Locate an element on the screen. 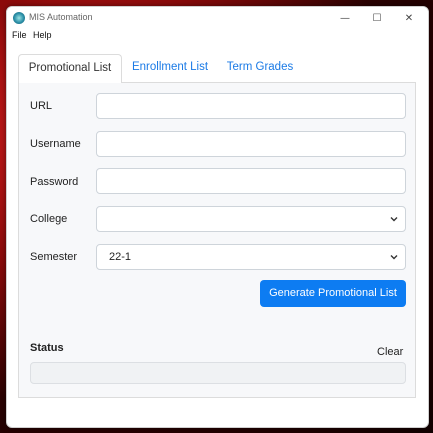 This screenshot has height=433, width=433. status-output is located at coordinates (218, 373).